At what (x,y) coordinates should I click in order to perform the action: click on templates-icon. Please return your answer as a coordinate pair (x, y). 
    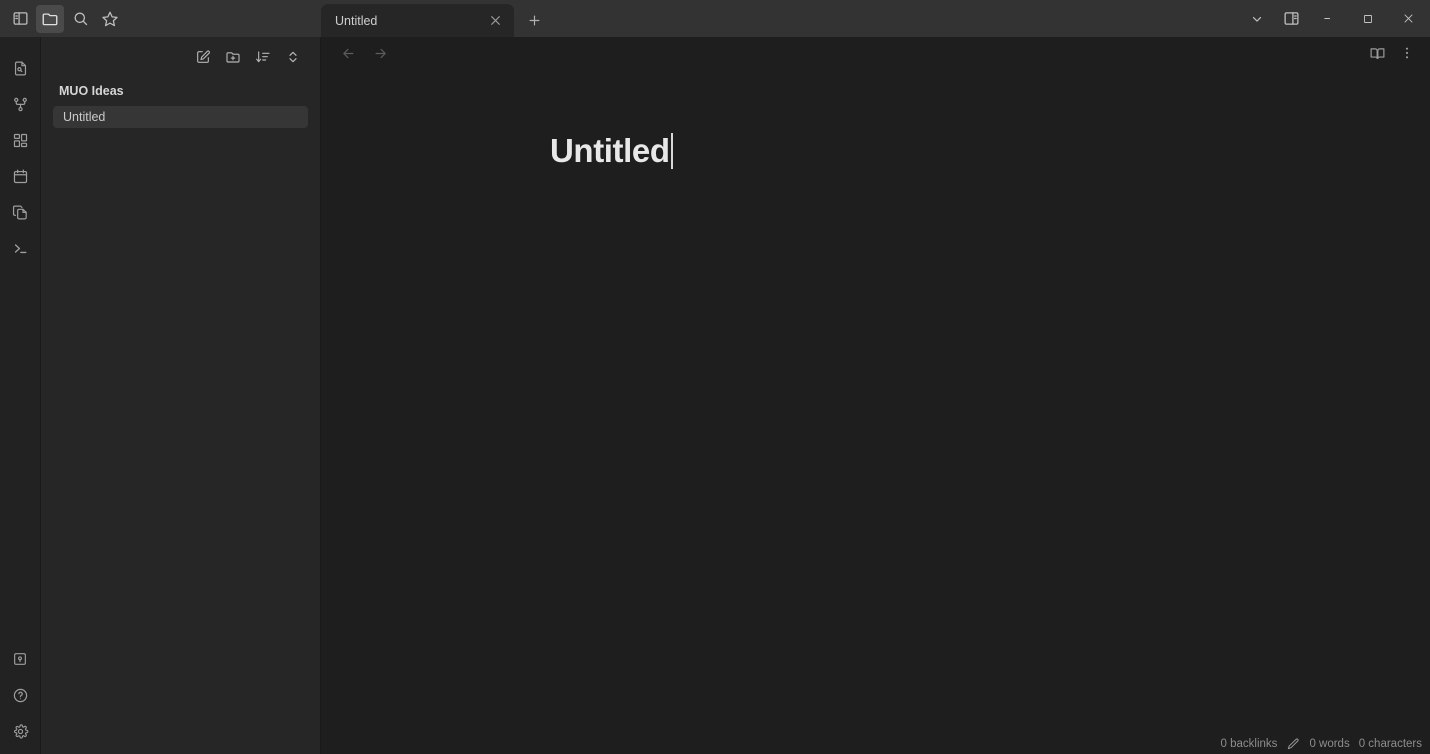
    Looking at the image, I should click on (20, 212).